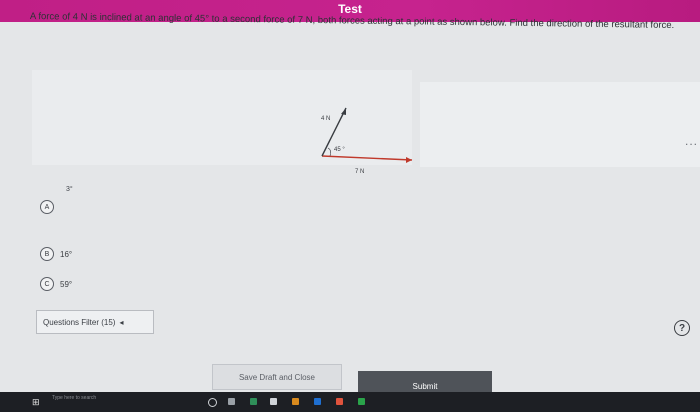 The width and height of the screenshot is (700, 412). Describe the element at coordinates (47, 284) in the screenshot. I see `option-c-radio: C` at that location.